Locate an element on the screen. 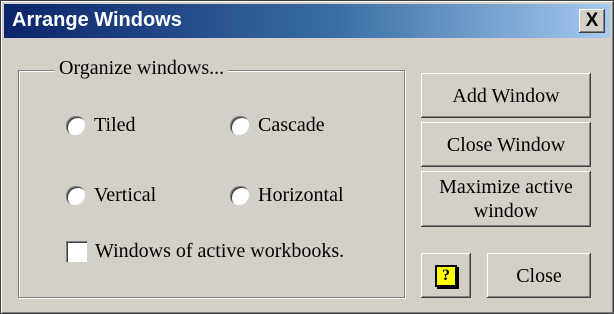 The height and width of the screenshot is (314, 614). help-button: ? is located at coordinates (446, 275).